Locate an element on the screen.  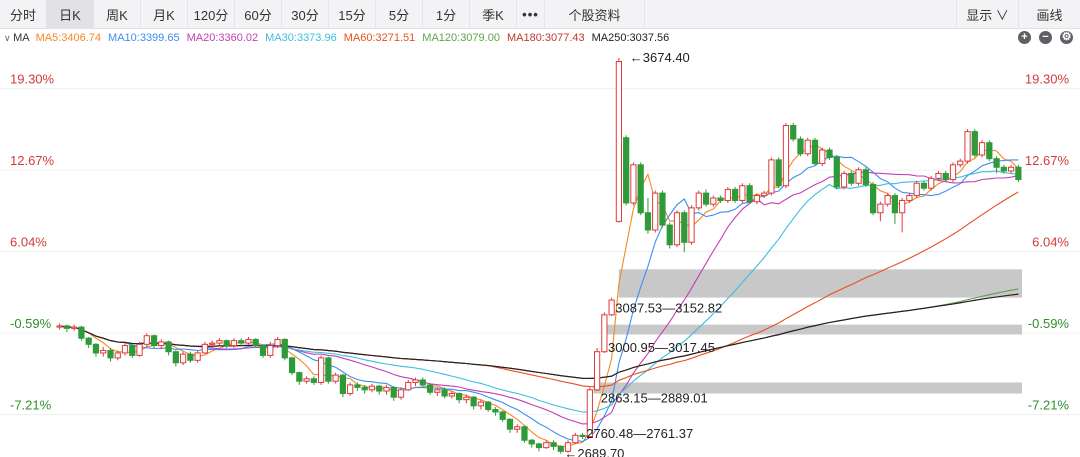
draw-tools-button: 画线 is located at coordinates (1049, 14).